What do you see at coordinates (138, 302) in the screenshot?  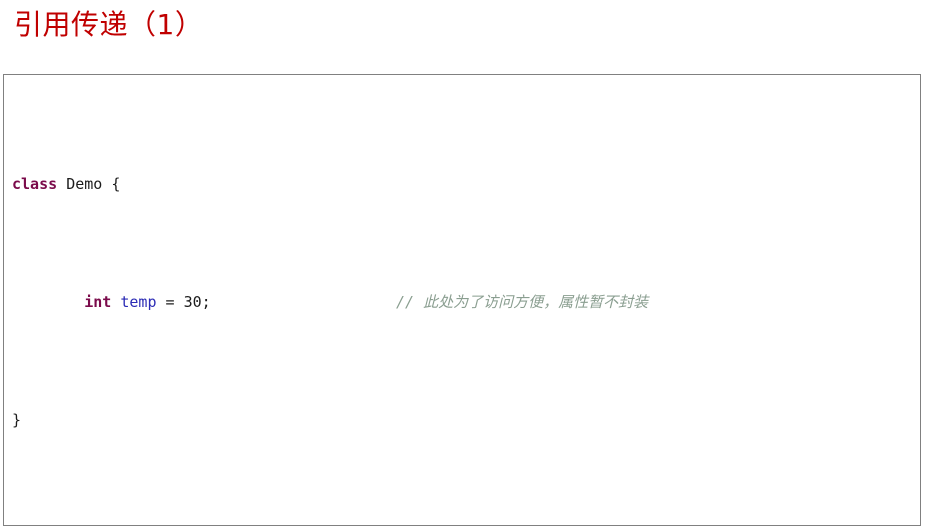 I see `field-temp: temp` at bounding box center [138, 302].